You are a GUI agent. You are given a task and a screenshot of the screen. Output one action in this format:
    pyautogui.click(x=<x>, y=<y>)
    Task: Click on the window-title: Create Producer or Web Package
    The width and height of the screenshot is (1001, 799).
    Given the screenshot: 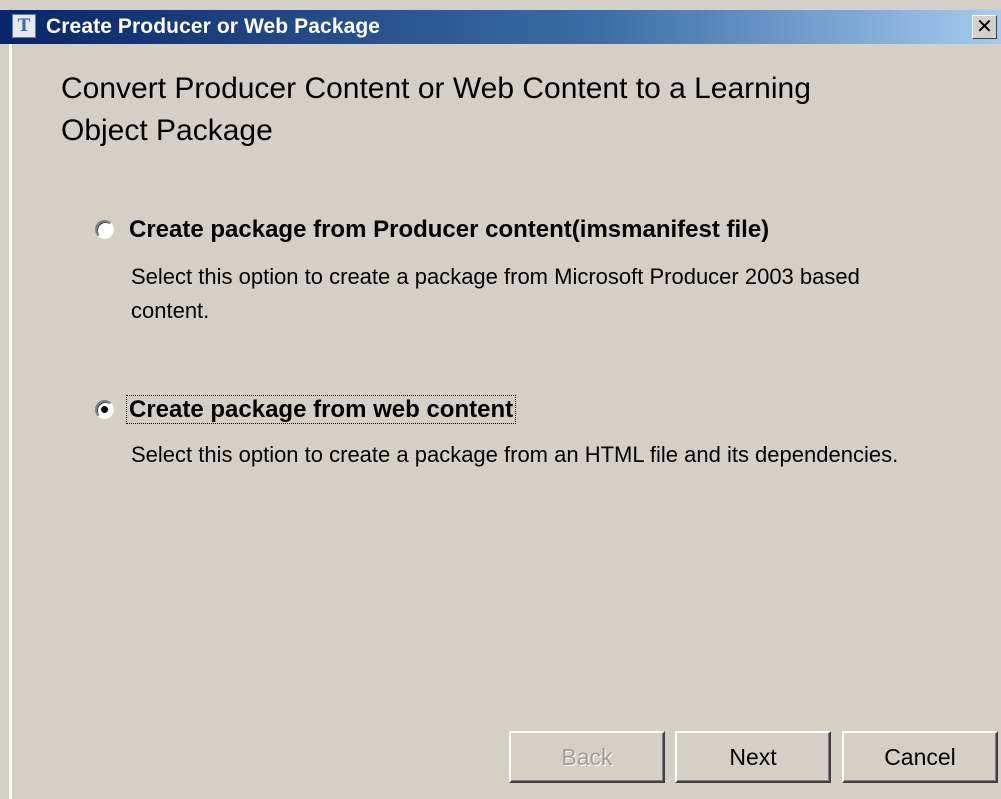 What is the action you would take?
    pyautogui.click(x=213, y=26)
    